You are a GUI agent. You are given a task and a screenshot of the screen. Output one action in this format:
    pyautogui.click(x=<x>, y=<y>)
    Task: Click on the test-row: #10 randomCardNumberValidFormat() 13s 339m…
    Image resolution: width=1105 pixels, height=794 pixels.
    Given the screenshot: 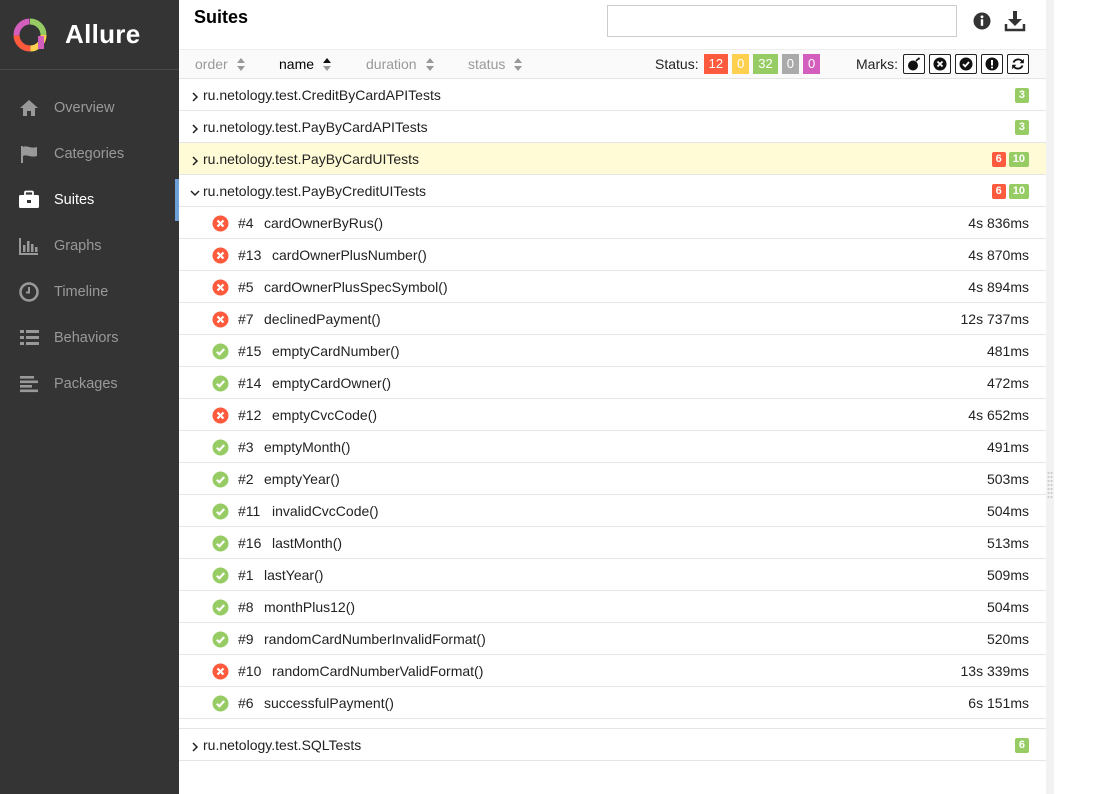 What is the action you would take?
    pyautogui.click(x=612, y=671)
    